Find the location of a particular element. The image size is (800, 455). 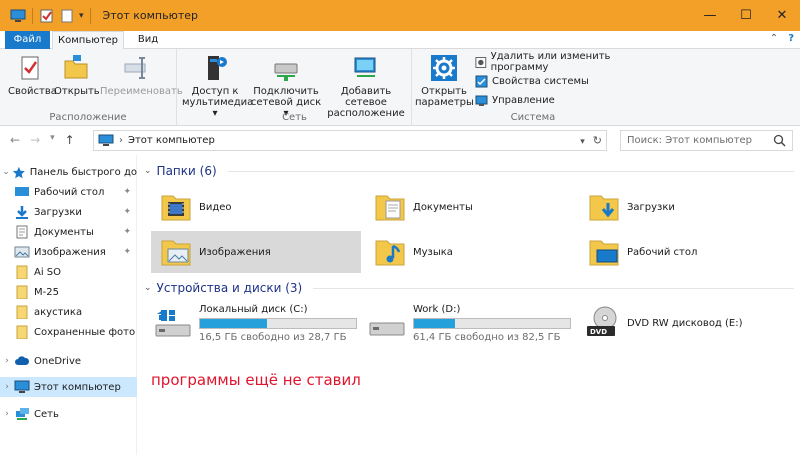

network-icon is located at coordinates (22, 414).